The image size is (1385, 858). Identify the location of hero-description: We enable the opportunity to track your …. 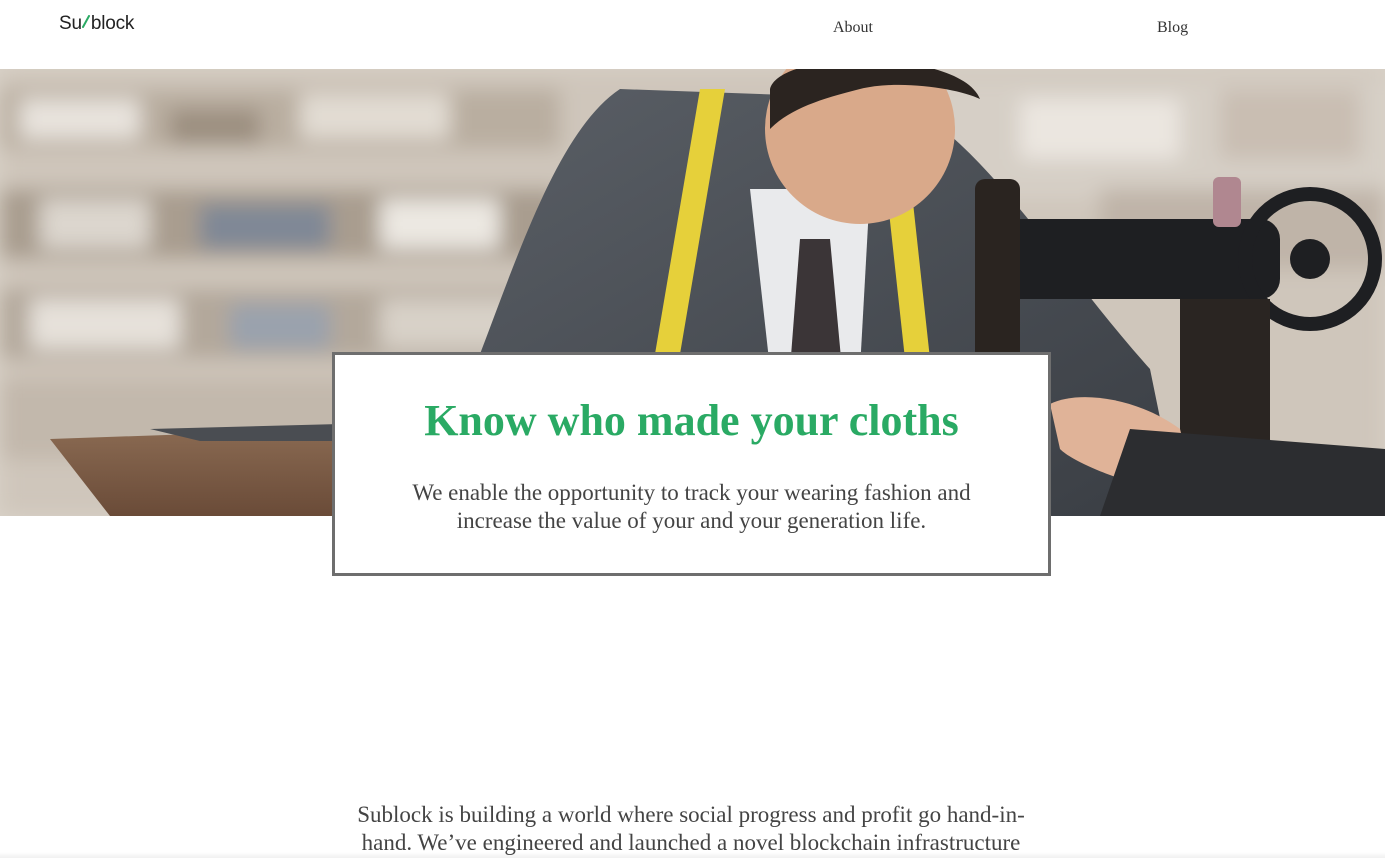
(691, 506).